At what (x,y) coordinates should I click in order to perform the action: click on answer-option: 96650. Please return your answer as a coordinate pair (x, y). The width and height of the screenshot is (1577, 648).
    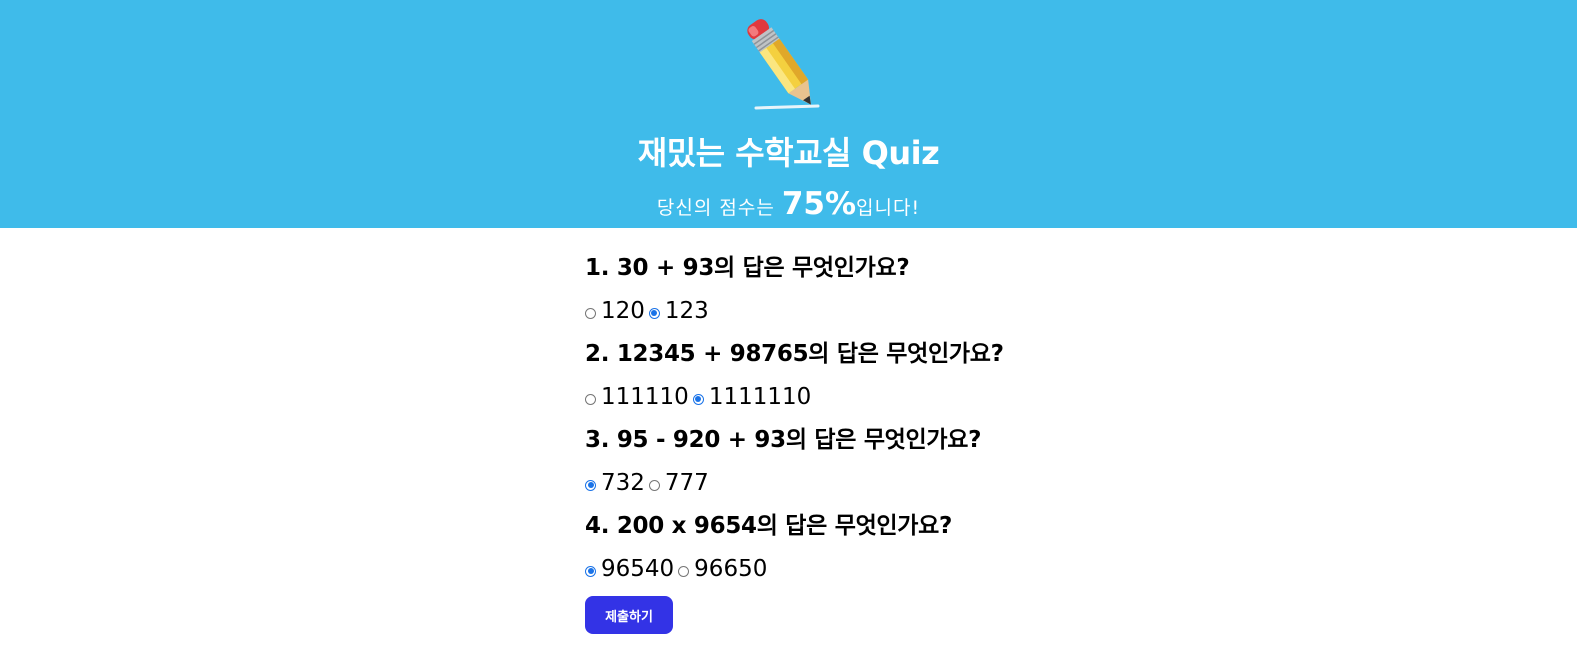
    Looking at the image, I should click on (722, 569).